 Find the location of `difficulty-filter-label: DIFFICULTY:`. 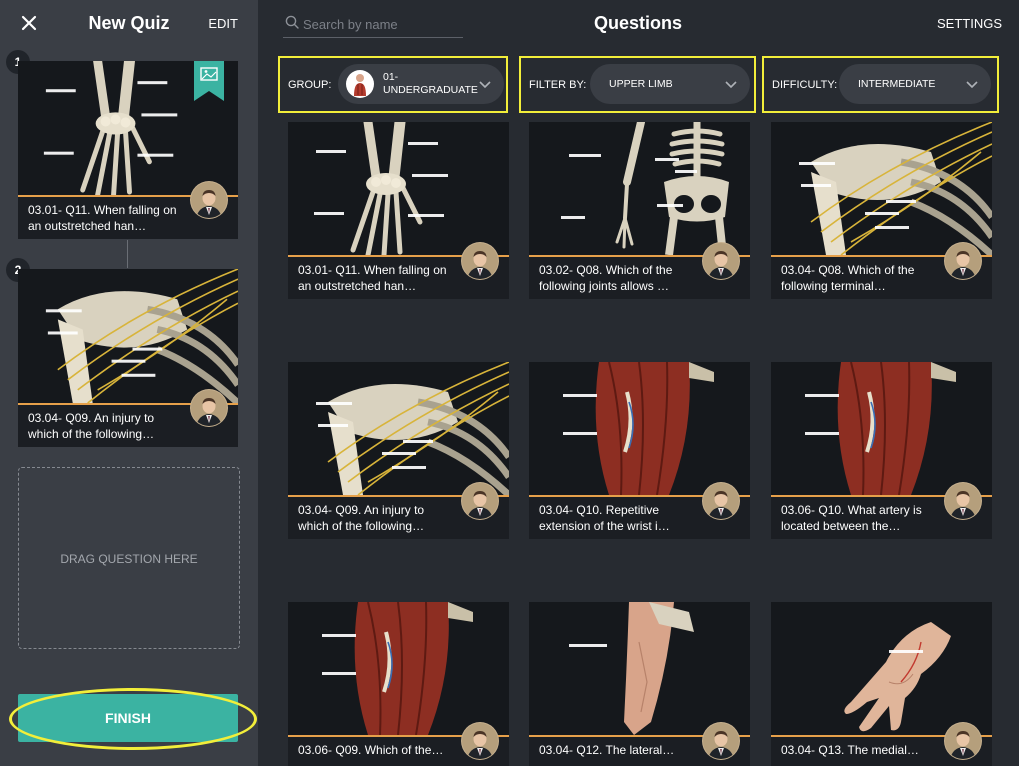

difficulty-filter-label: DIFFICULTY: is located at coordinates (805, 85).